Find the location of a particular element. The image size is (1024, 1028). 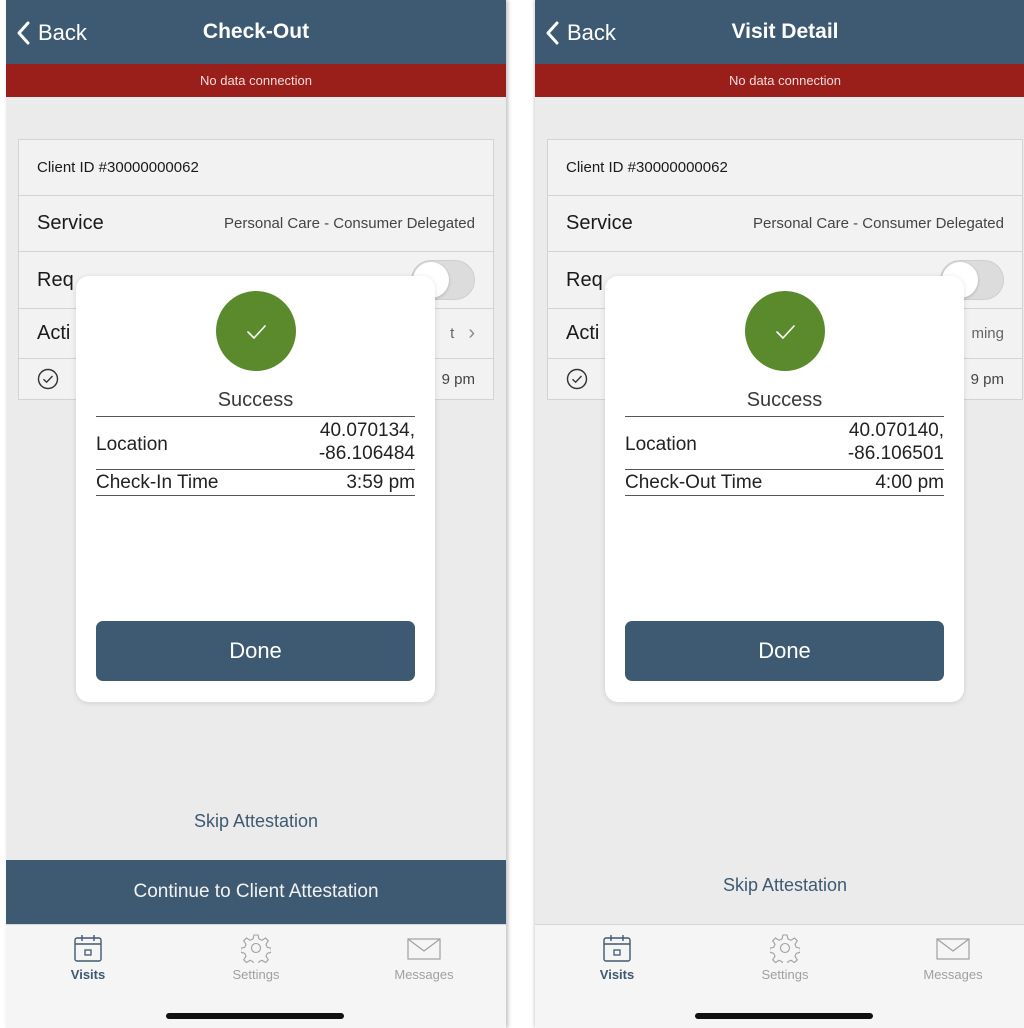

longitude: -86.106501 is located at coordinates (895, 453).